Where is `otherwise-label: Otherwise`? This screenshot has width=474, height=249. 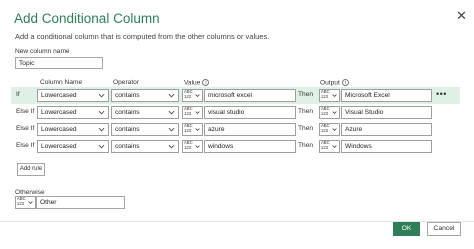
otherwise-label: Otherwise is located at coordinates (30, 192).